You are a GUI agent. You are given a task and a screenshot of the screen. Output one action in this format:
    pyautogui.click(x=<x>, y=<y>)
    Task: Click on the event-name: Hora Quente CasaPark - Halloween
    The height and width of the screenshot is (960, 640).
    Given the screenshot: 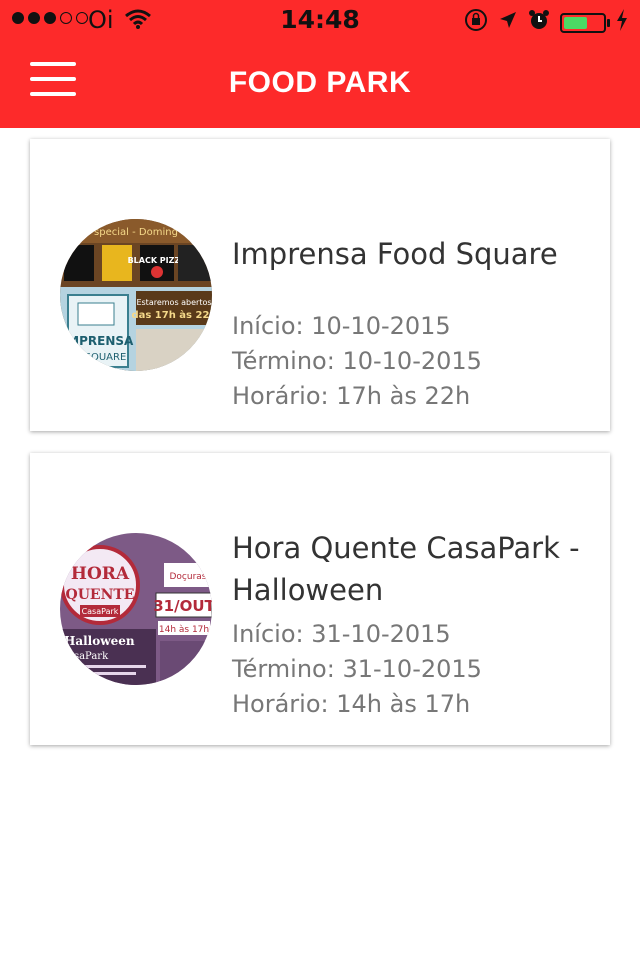 What is the action you would take?
    pyautogui.click(x=406, y=569)
    